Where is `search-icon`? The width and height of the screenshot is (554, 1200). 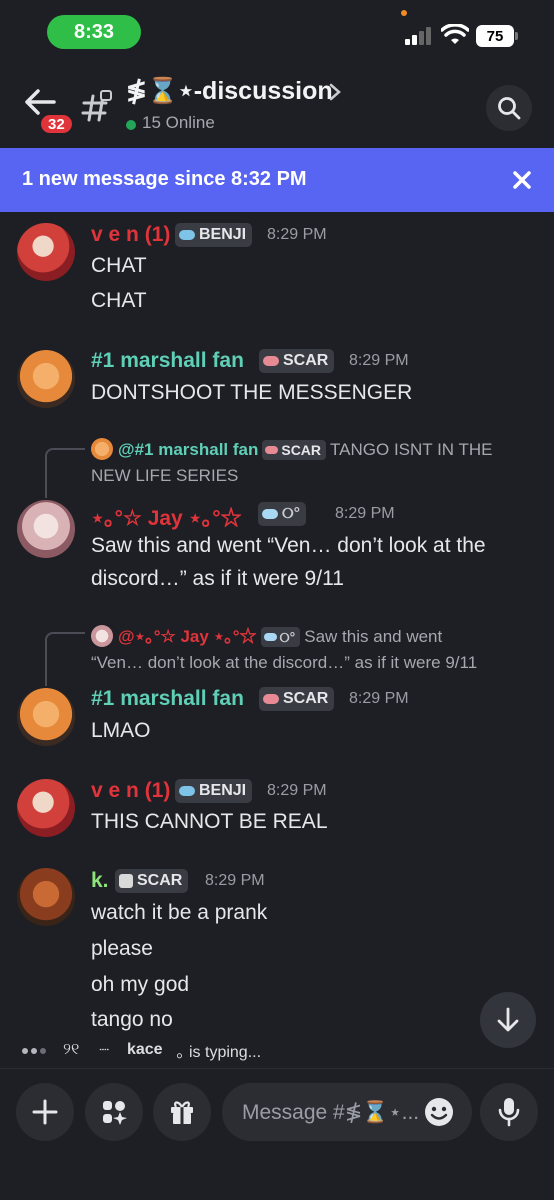
search-icon is located at coordinates (509, 108).